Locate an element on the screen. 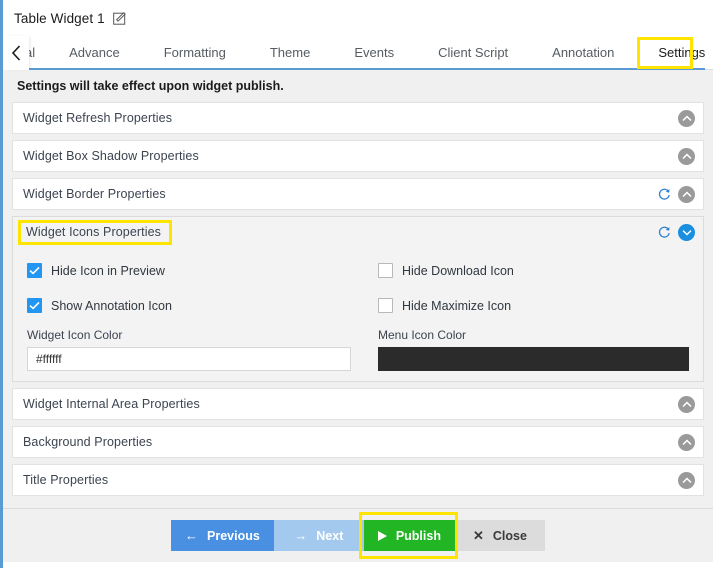  arrow-left-icon: ← is located at coordinates (192, 535).